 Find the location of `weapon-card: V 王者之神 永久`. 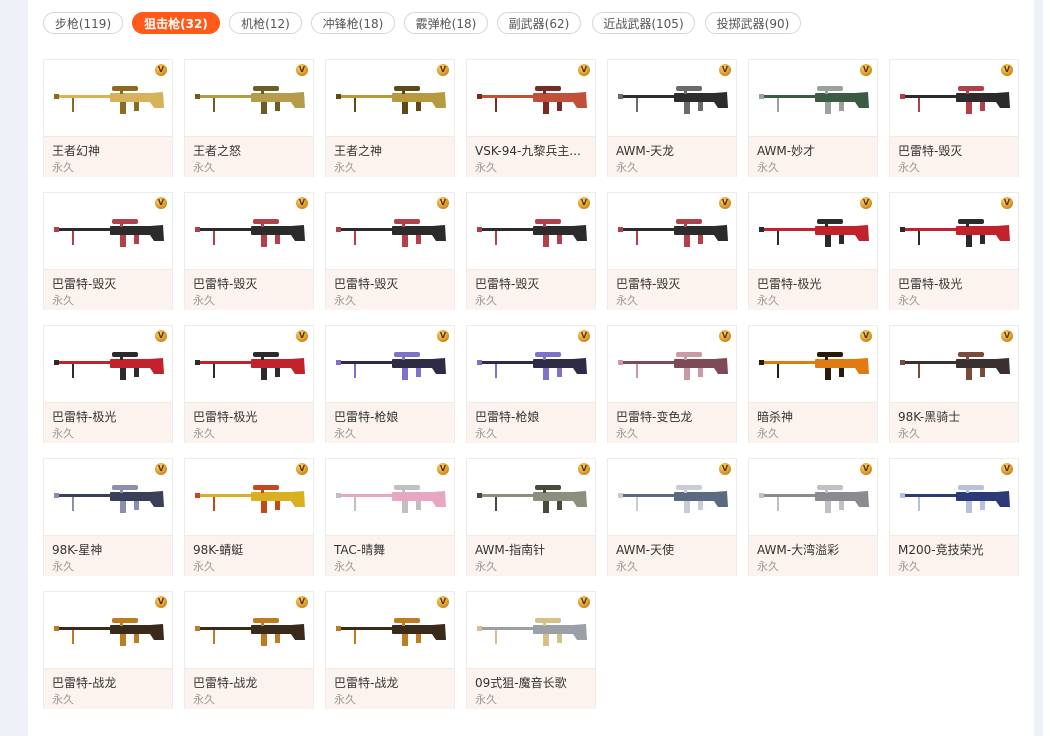

weapon-card: V 王者之神 永久 is located at coordinates (390, 118).